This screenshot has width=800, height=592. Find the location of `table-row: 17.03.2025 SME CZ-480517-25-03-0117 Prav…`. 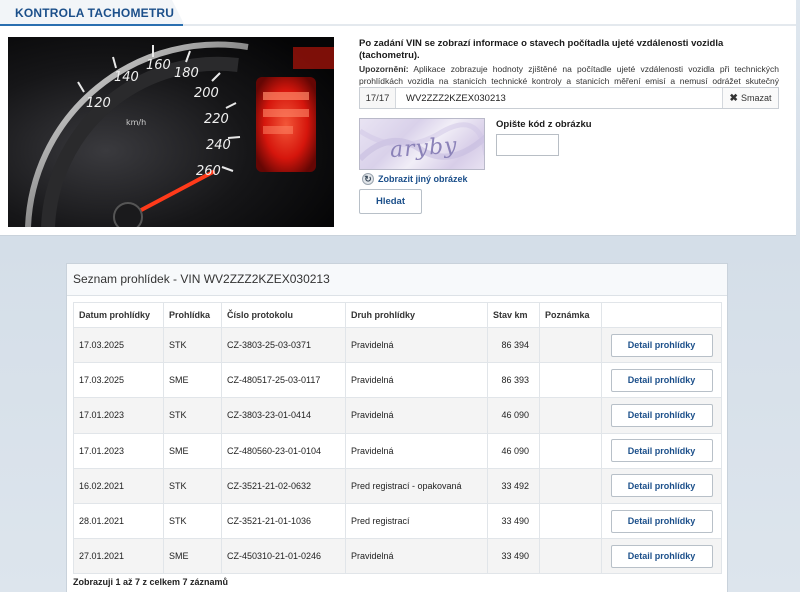

table-row: 17.03.2025 SME CZ-480517-25-03-0117 Prav… is located at coordinates (397, 380).